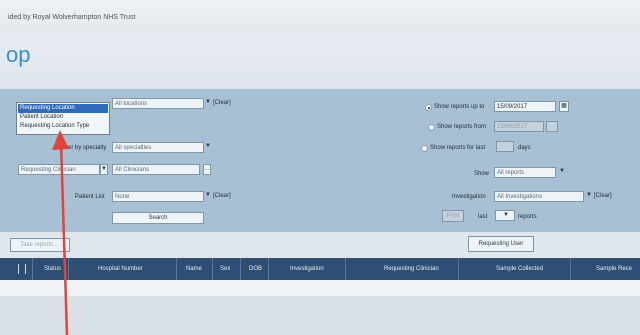 Image resolution: width=640 pixels, height=335 pixels. Describe the element at coordinates (411, 269) in the screenshot. I see `column-requesting-clinician: Requesting Clinician` at that location.